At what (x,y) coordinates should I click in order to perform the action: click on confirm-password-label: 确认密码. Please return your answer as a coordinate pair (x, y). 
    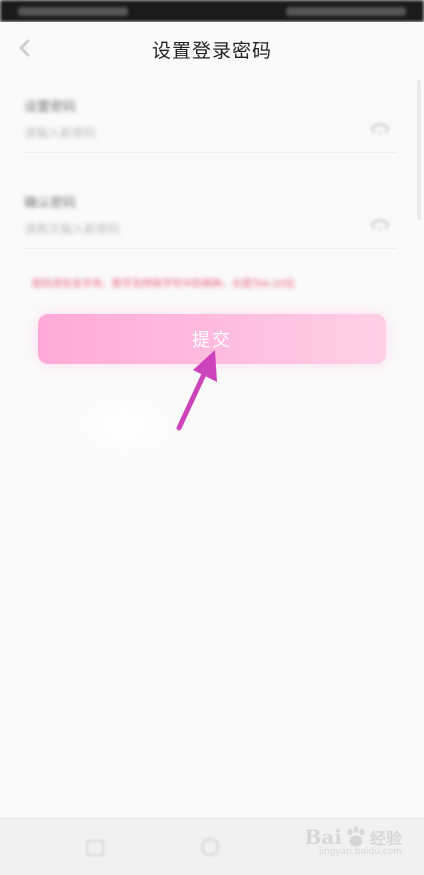
    Looking at the image, I should click on (50, 203).